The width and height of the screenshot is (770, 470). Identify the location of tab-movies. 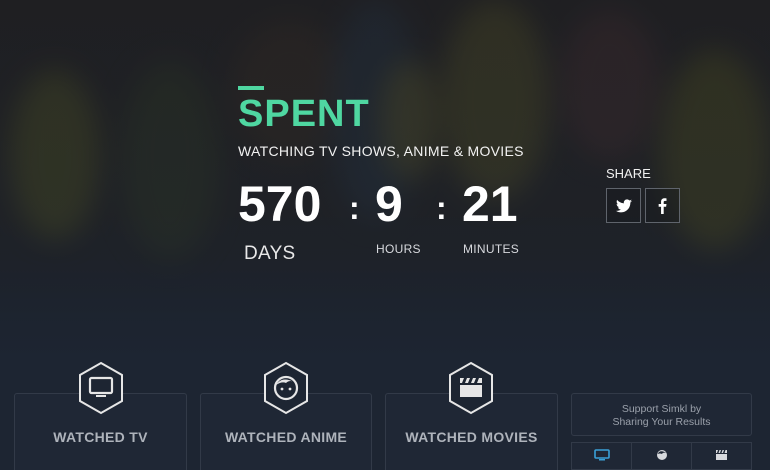
(721, 456).